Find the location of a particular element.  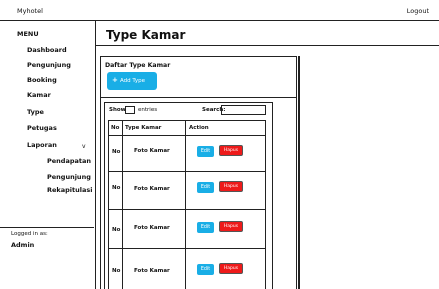

content-right-border is located at coordinates (299, 172).